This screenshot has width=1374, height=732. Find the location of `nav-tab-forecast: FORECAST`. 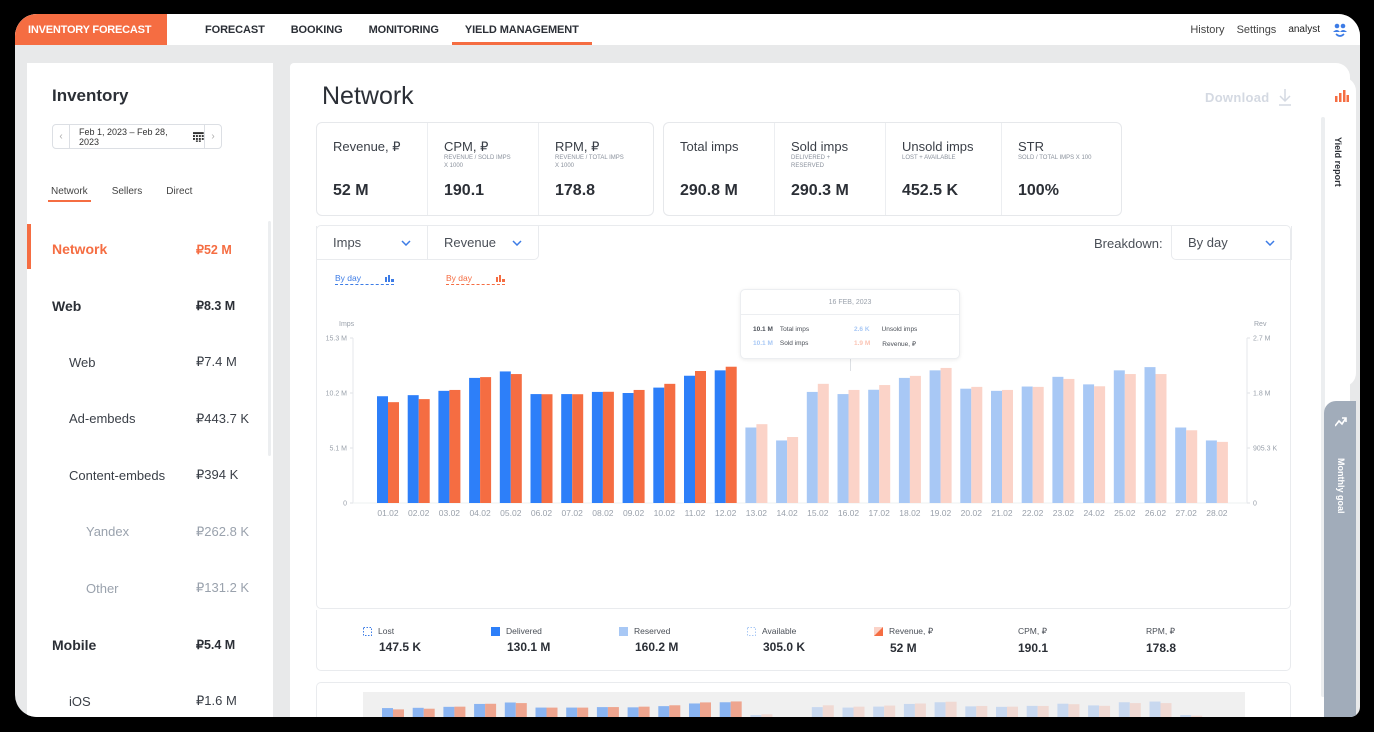

nav-tab-forecast: FORECAST is located at coordinates (235, 29).